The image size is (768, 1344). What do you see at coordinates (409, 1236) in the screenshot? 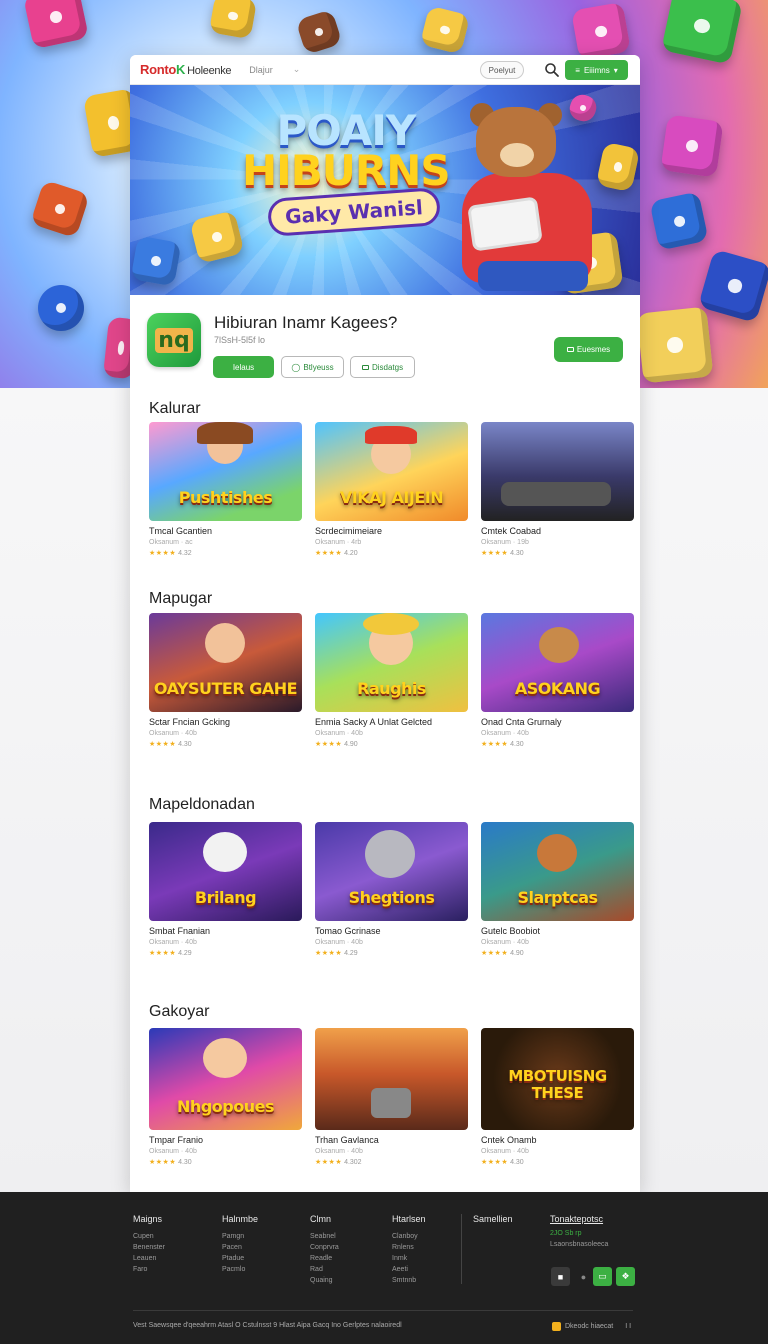
I see `footer-link: Clanboy` at bounding box center [409, 1236].